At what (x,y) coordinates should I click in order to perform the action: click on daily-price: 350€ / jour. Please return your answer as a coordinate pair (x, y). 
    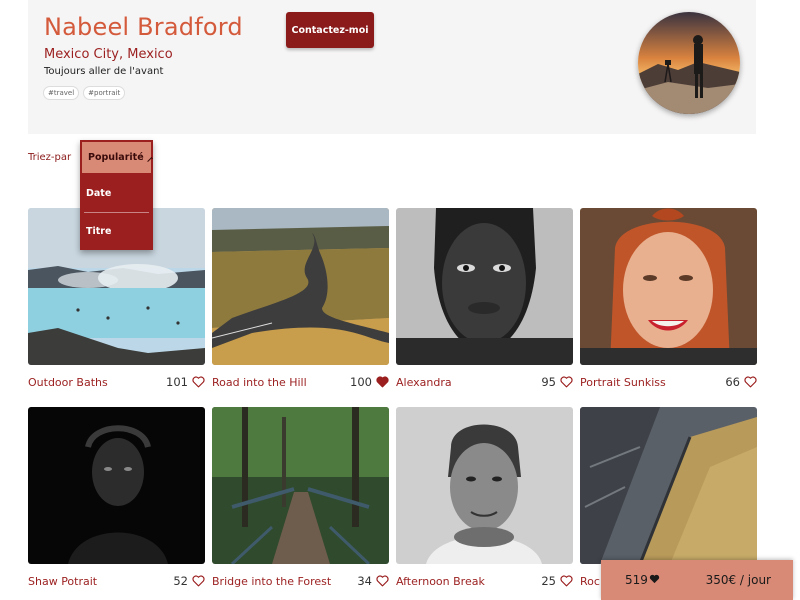
    Looking at the image, I should click on (738, 580).